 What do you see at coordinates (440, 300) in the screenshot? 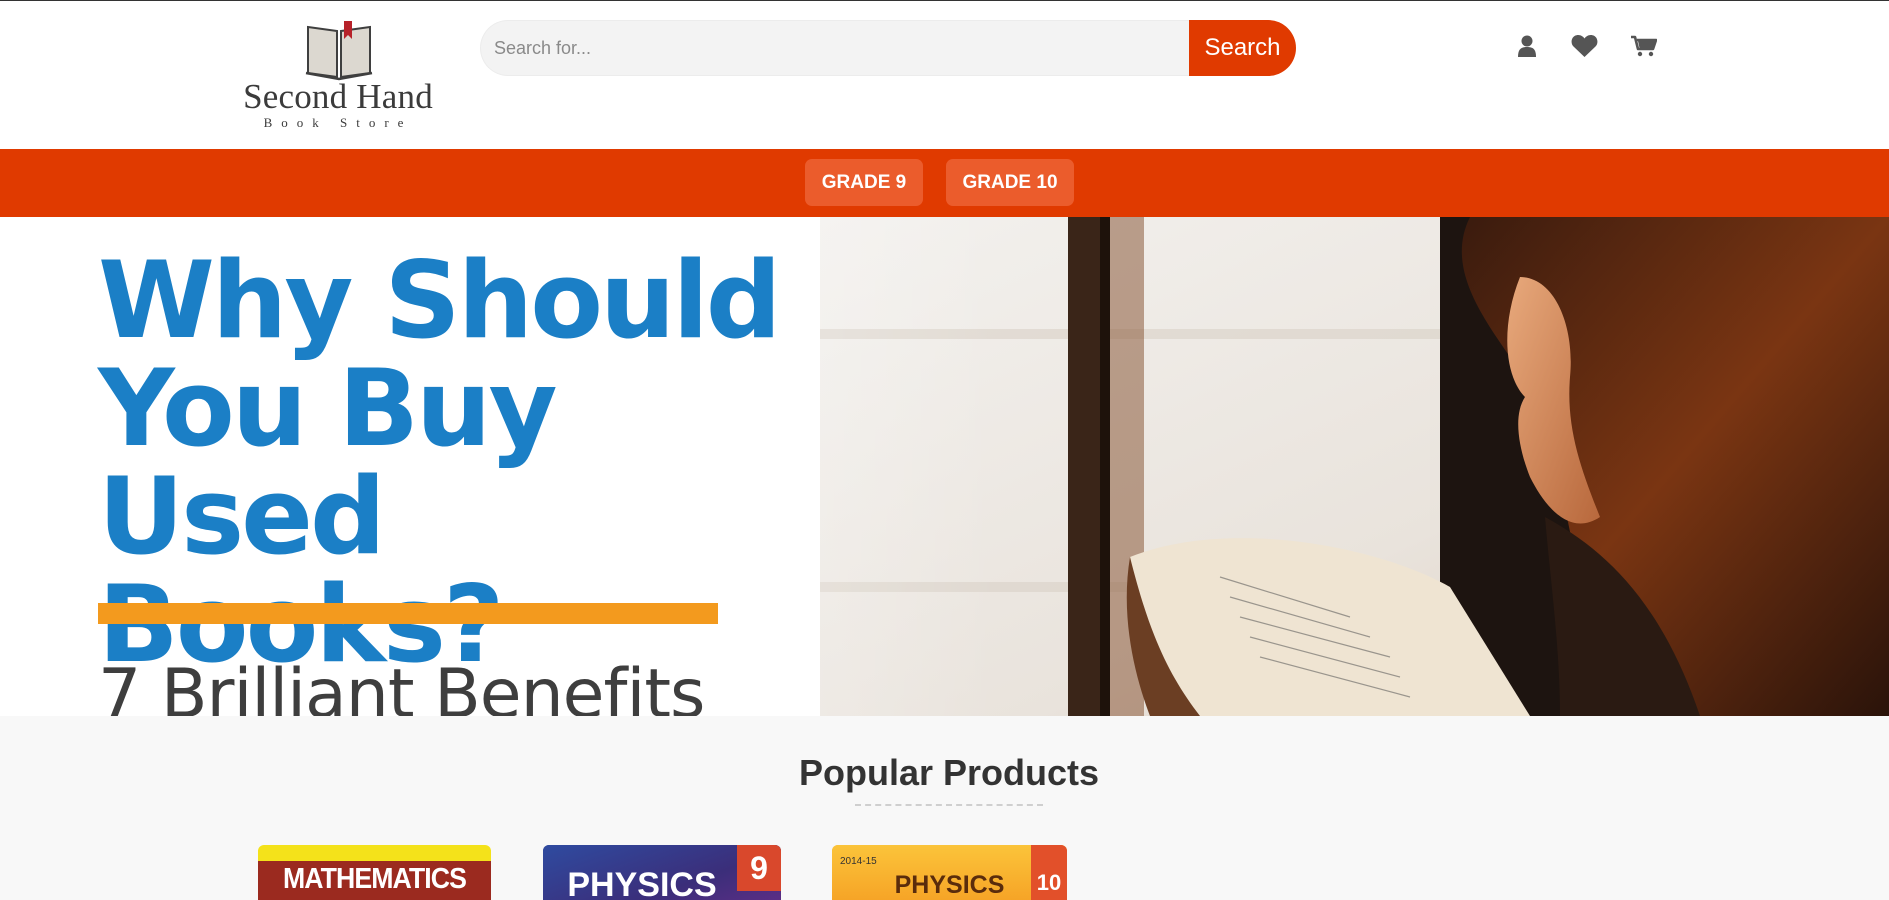
I see `hero-headline-line-1: Why Should` at bounding box center [440, 300].